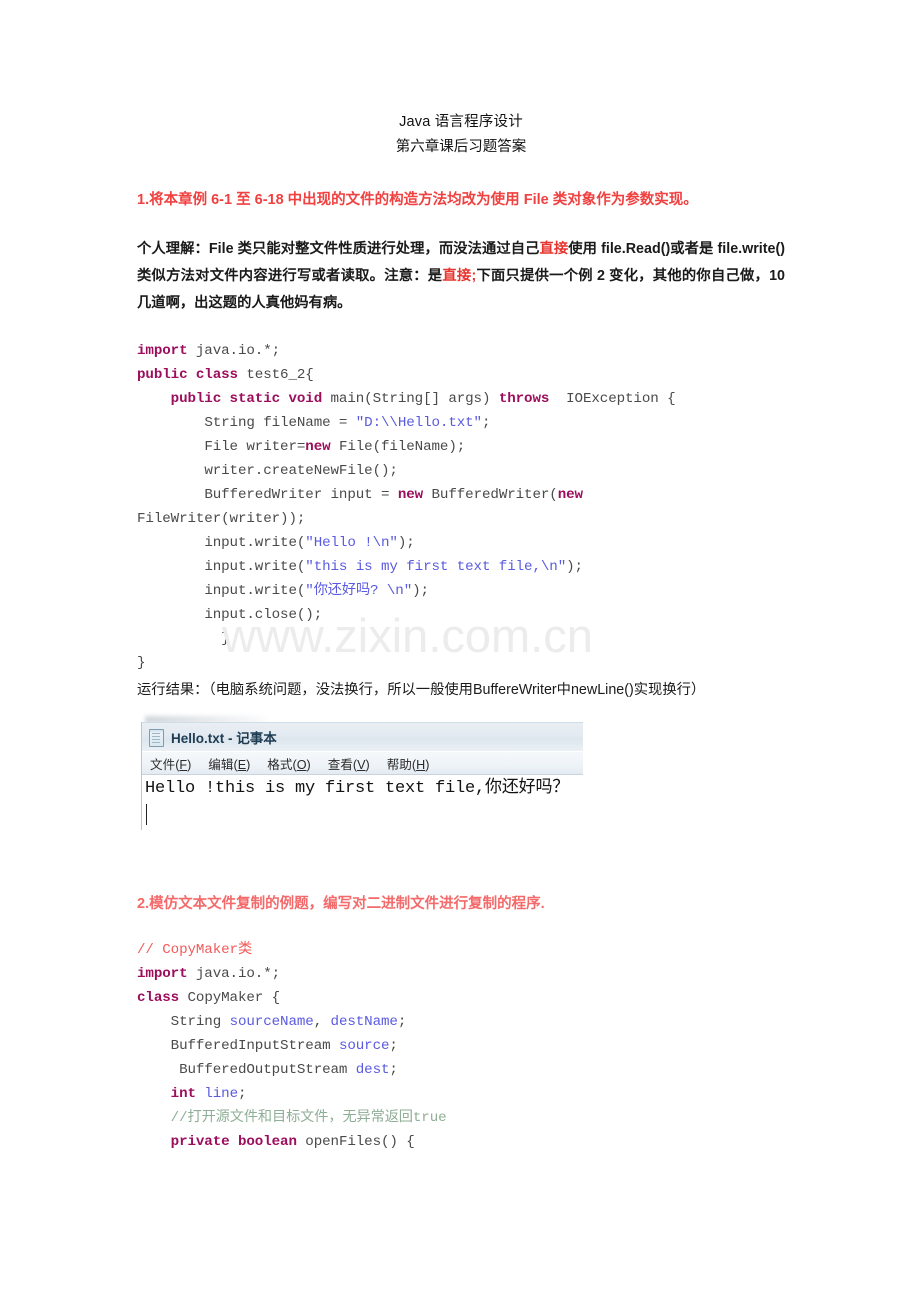  I want to click on code-line: FileWriter(writer));, so click(461, 519).